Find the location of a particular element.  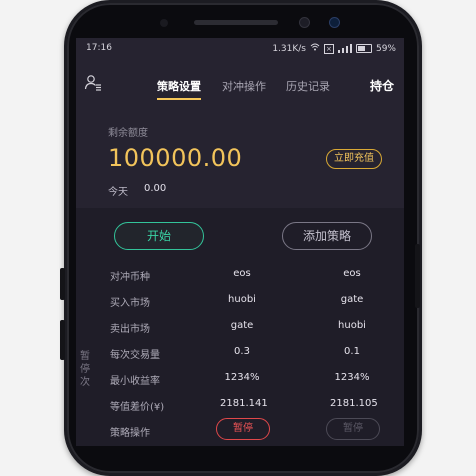

strategy-1-value: 2181.141 is located at coordinates (244, 403).